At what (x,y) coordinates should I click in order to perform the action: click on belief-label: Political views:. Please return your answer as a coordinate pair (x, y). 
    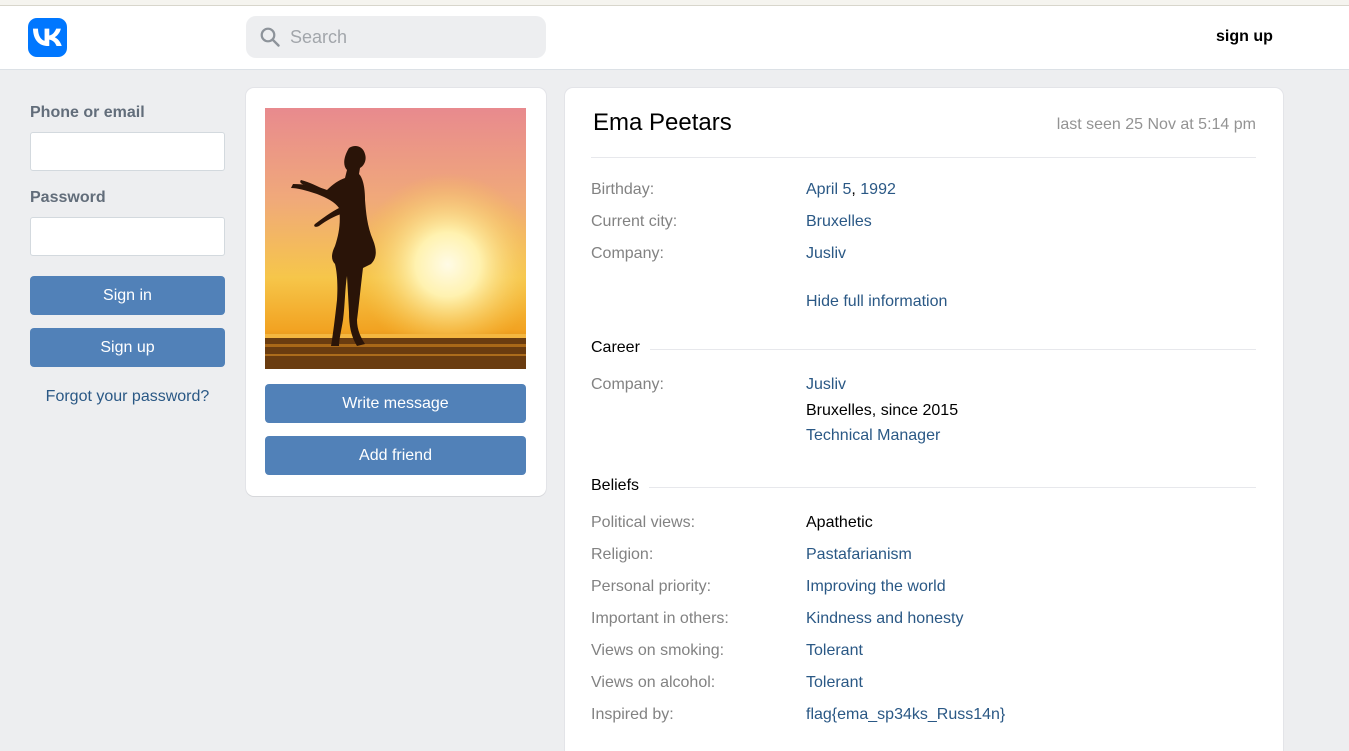
    Looking at the image, I should click on (643, 522).